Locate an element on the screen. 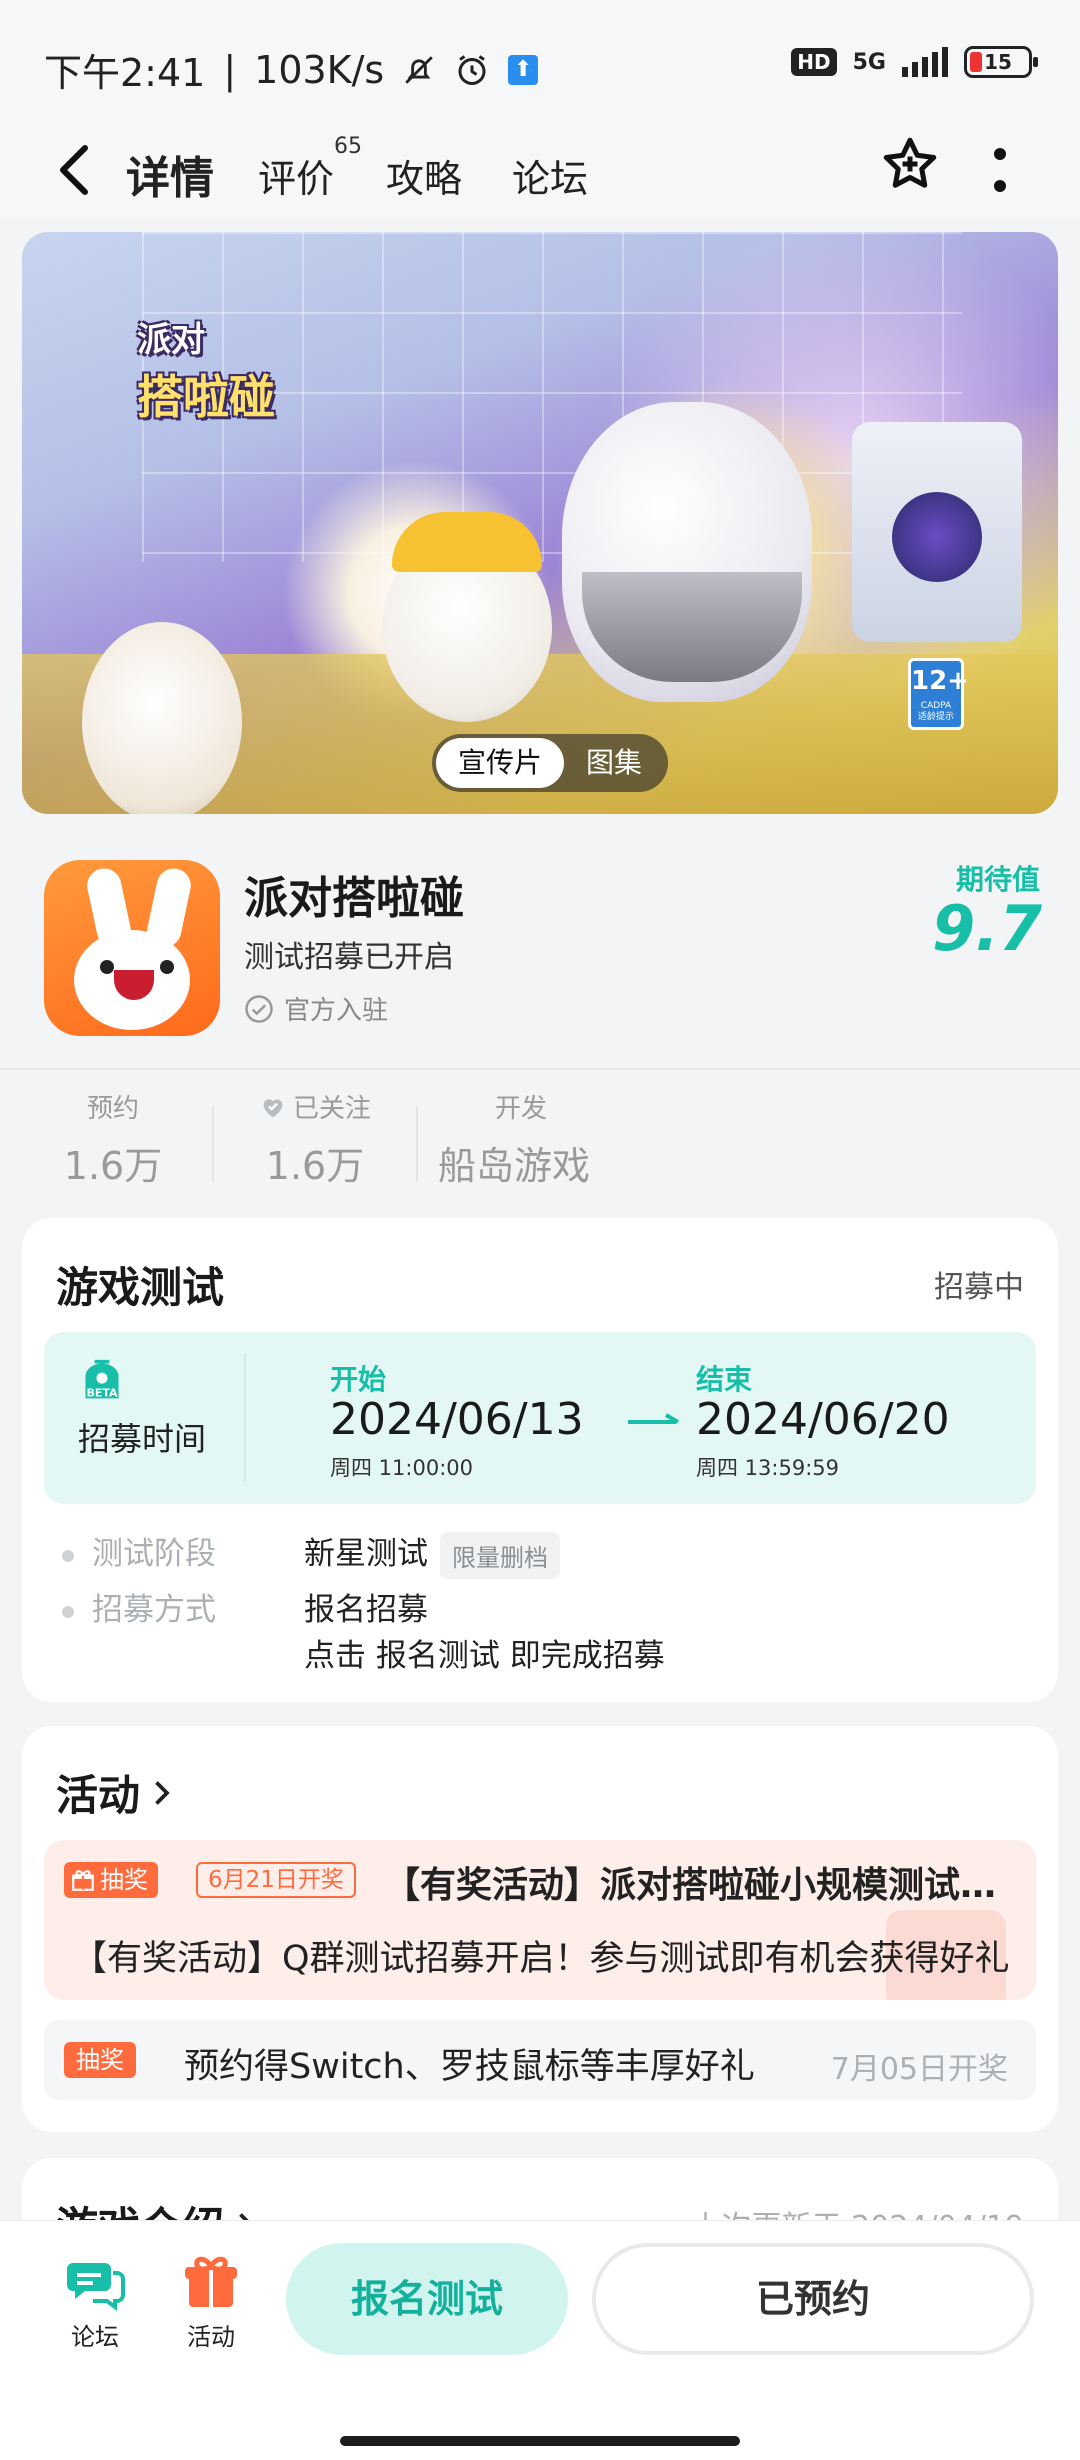 This screenshot has width=1080, height=2460. alarm-icon is located at coordinates (472, 69).